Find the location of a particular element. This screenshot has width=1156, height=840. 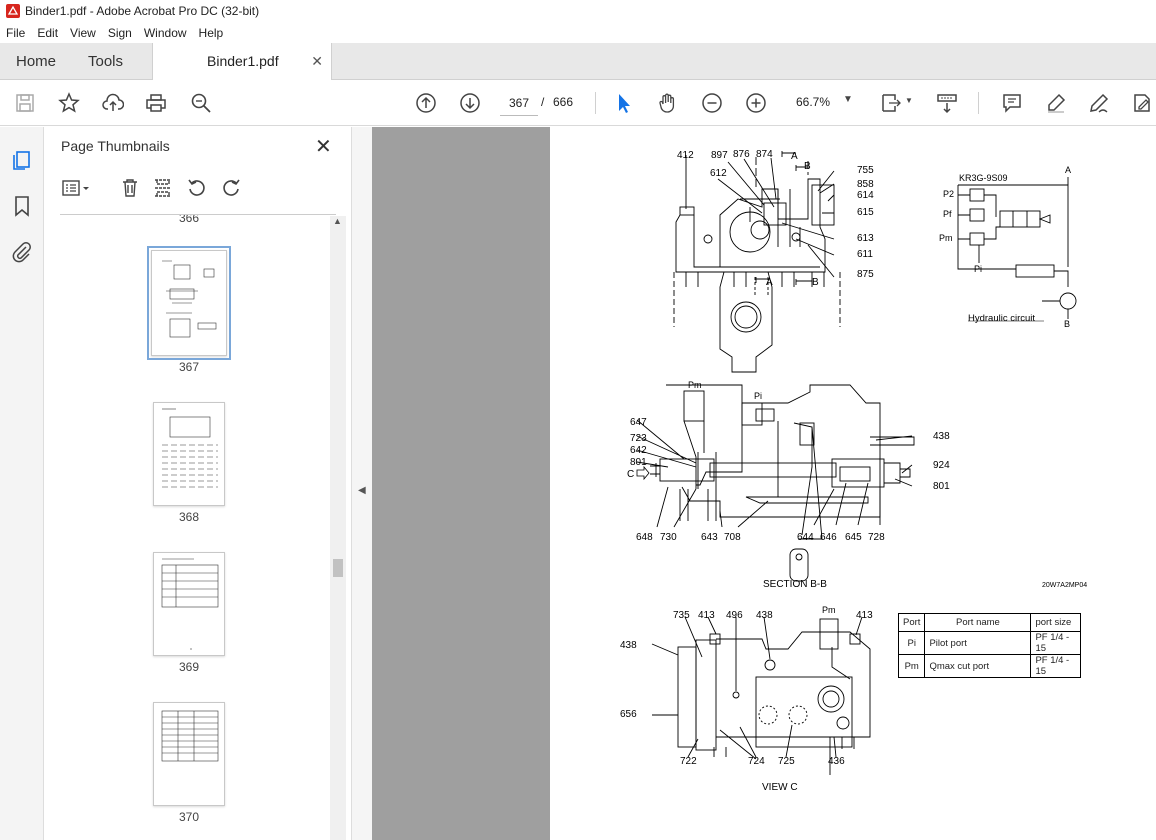

circuit-model: KR3G-9S09 is located at coordinates (983, 178).